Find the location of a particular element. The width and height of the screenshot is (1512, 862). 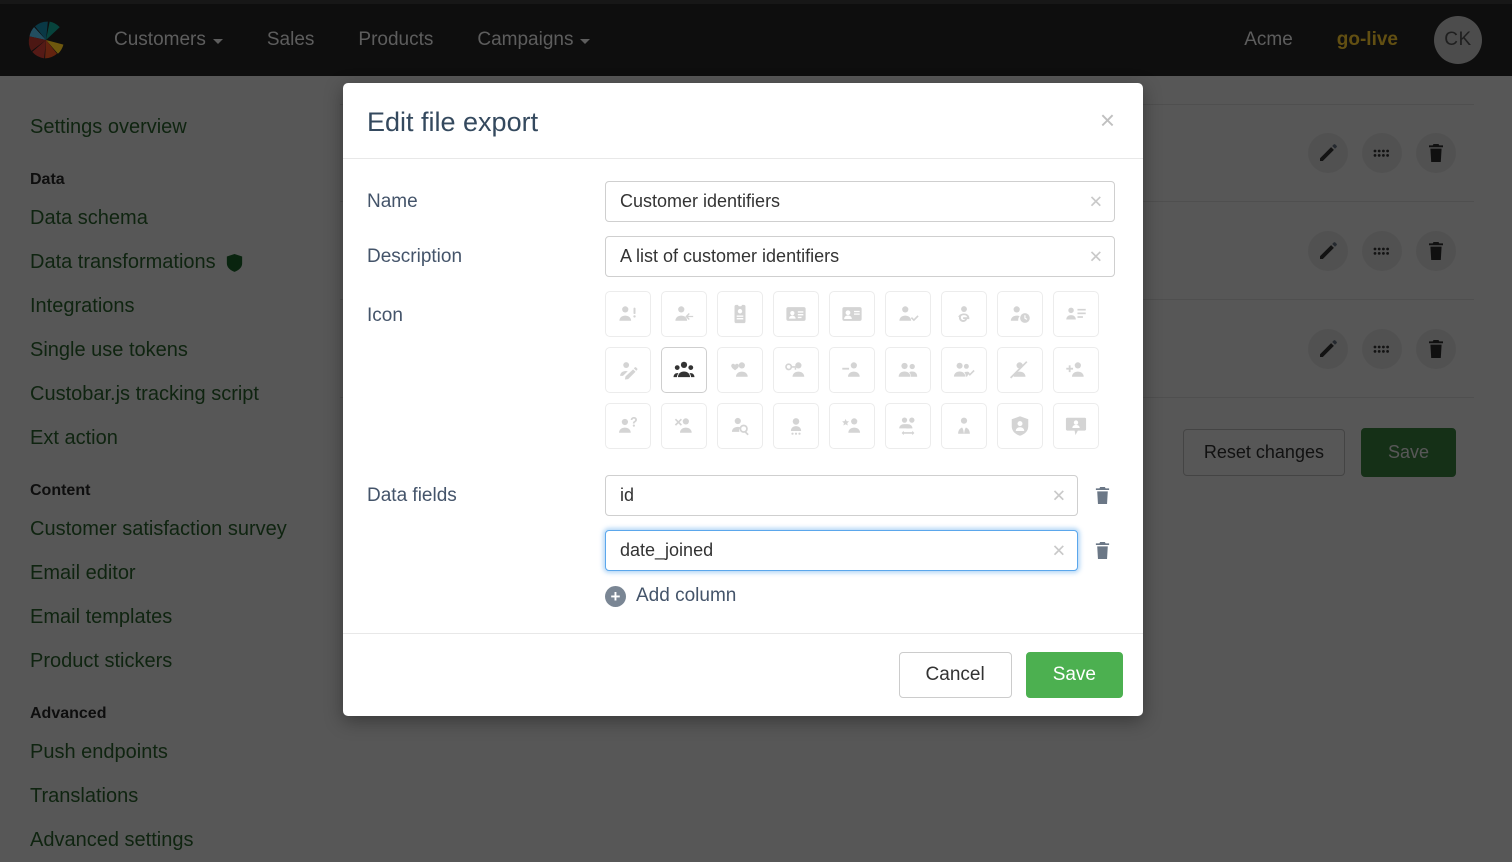

person-check-icon is located at coordinates (908, 314).